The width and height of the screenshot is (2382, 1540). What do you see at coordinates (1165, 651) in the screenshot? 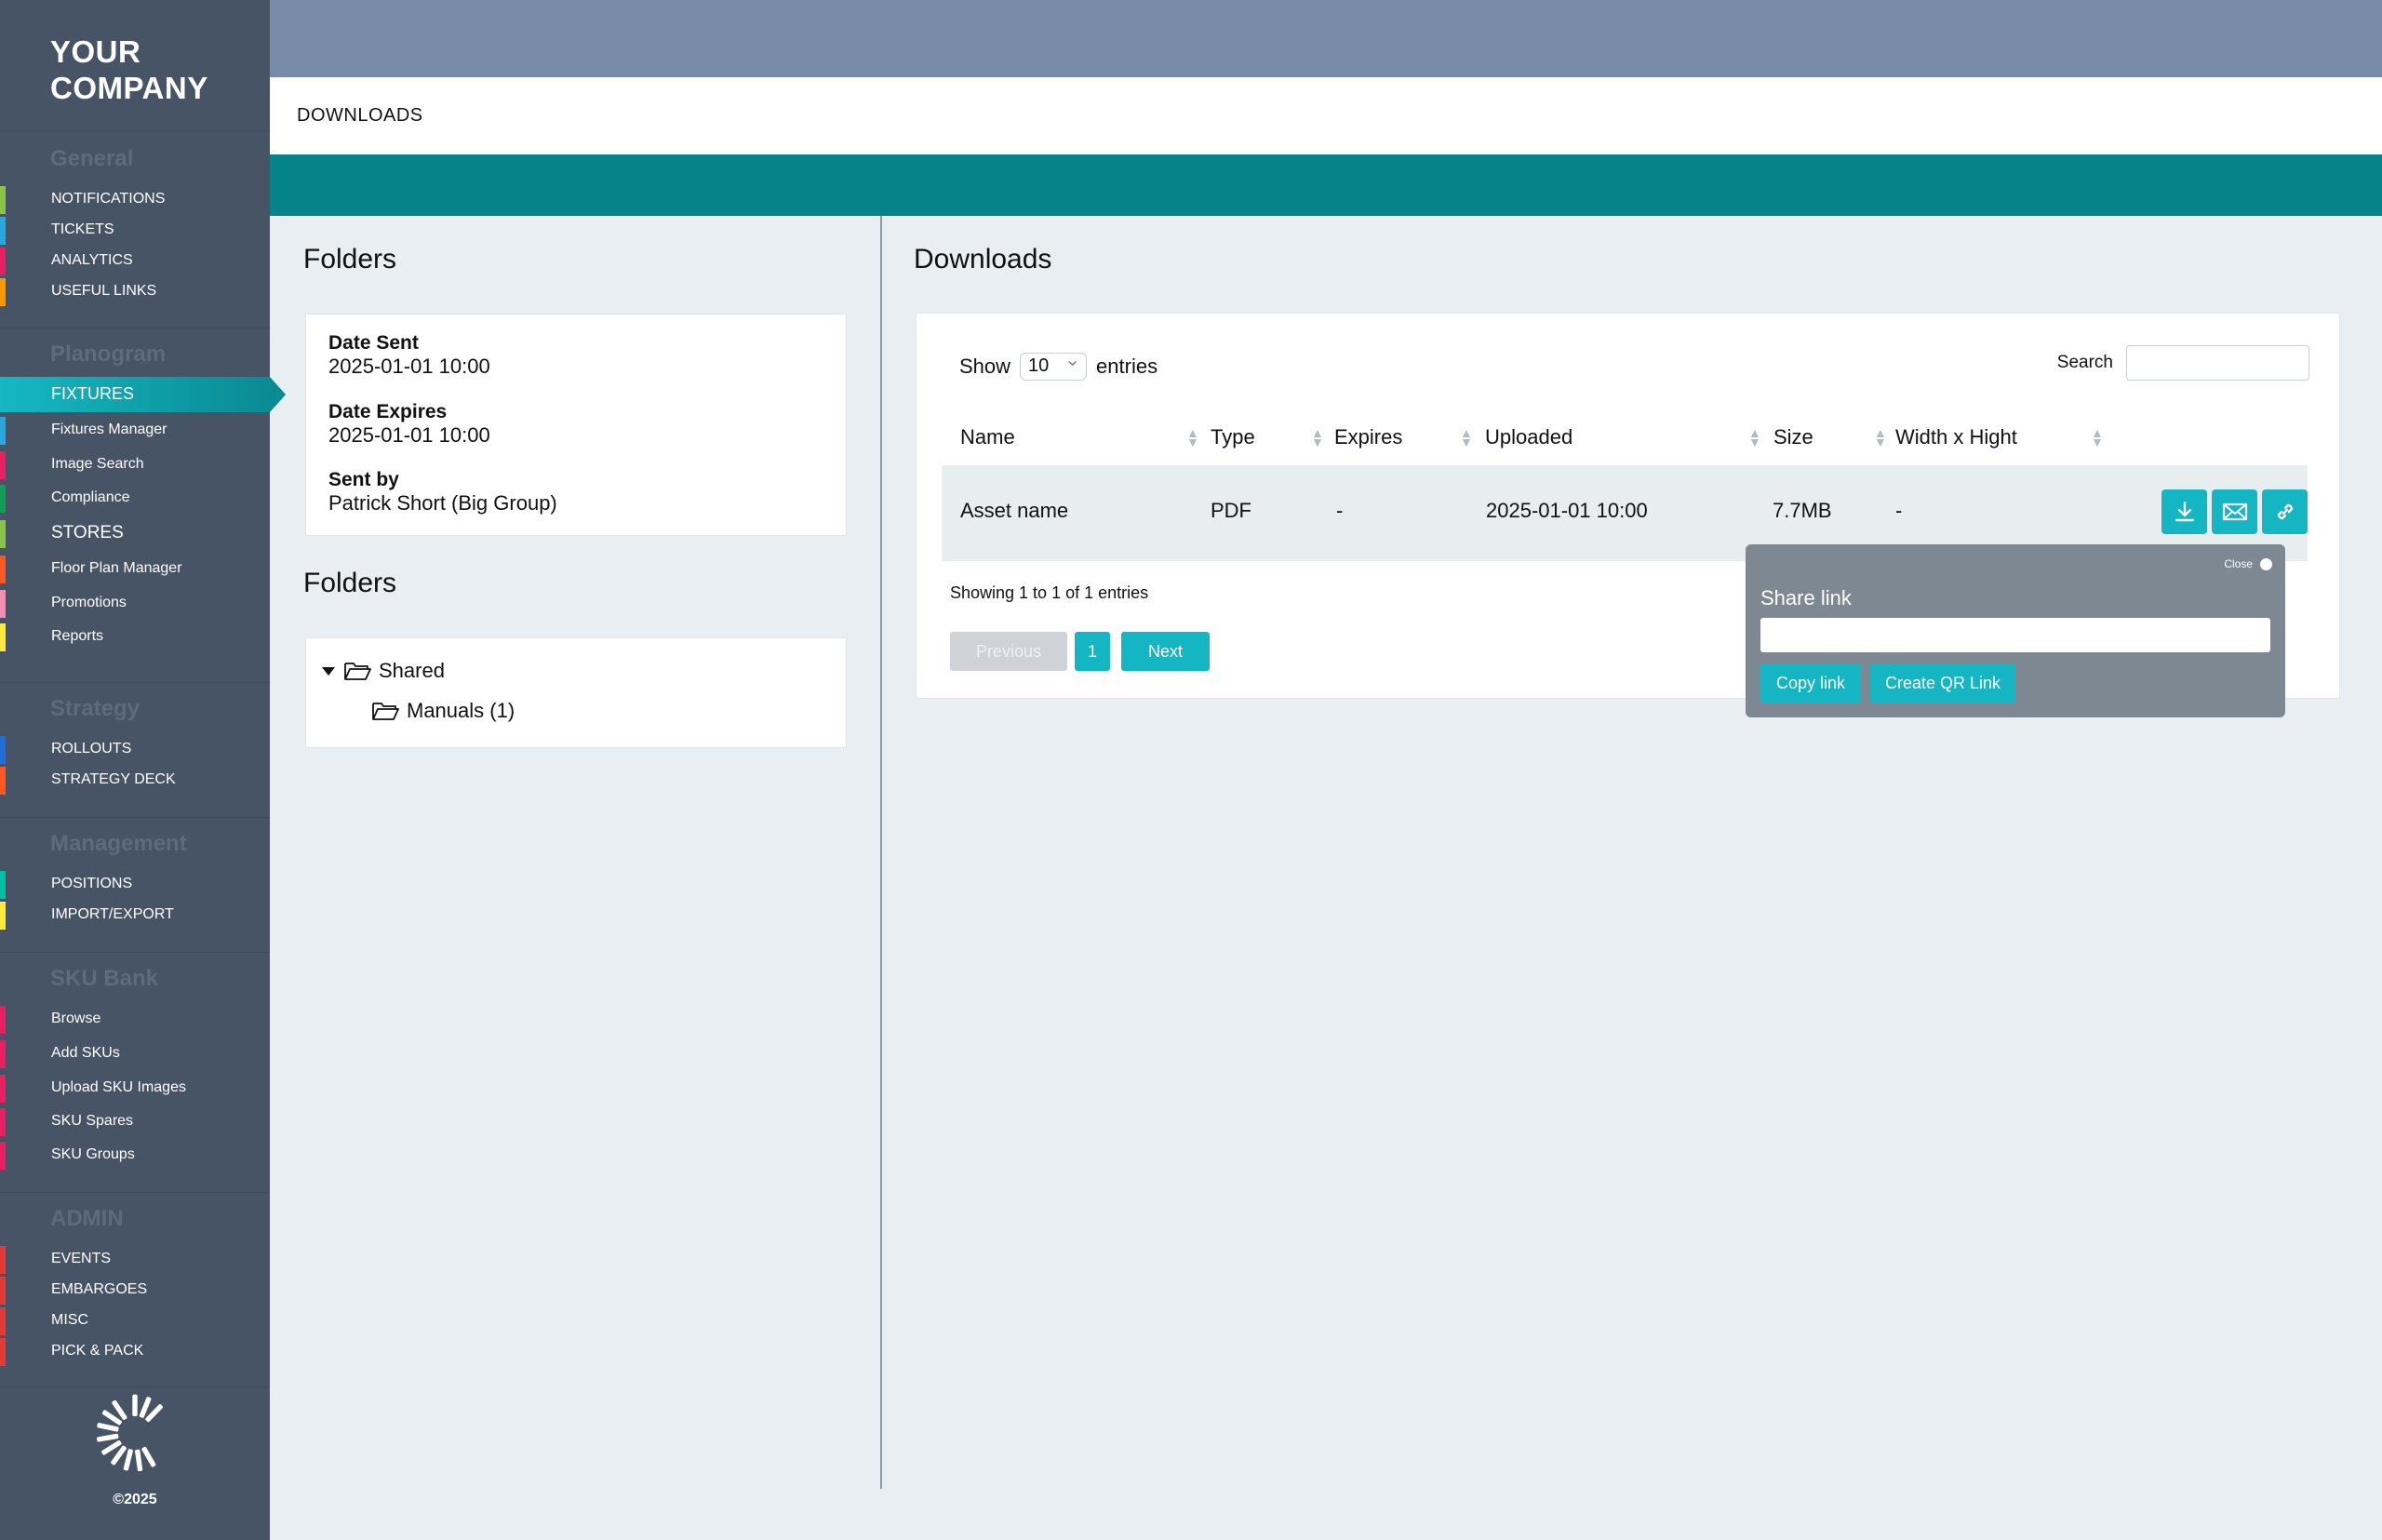
I see `pagination-next-button: Next` at bounding box center [1165, 651].